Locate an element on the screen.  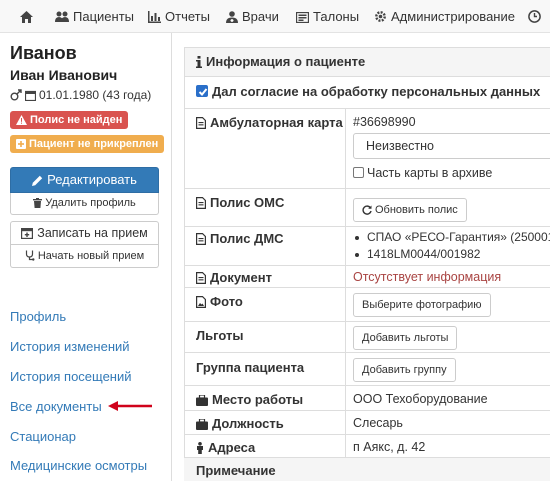
position-value: Слесарь is located at coordinates (378, 423).